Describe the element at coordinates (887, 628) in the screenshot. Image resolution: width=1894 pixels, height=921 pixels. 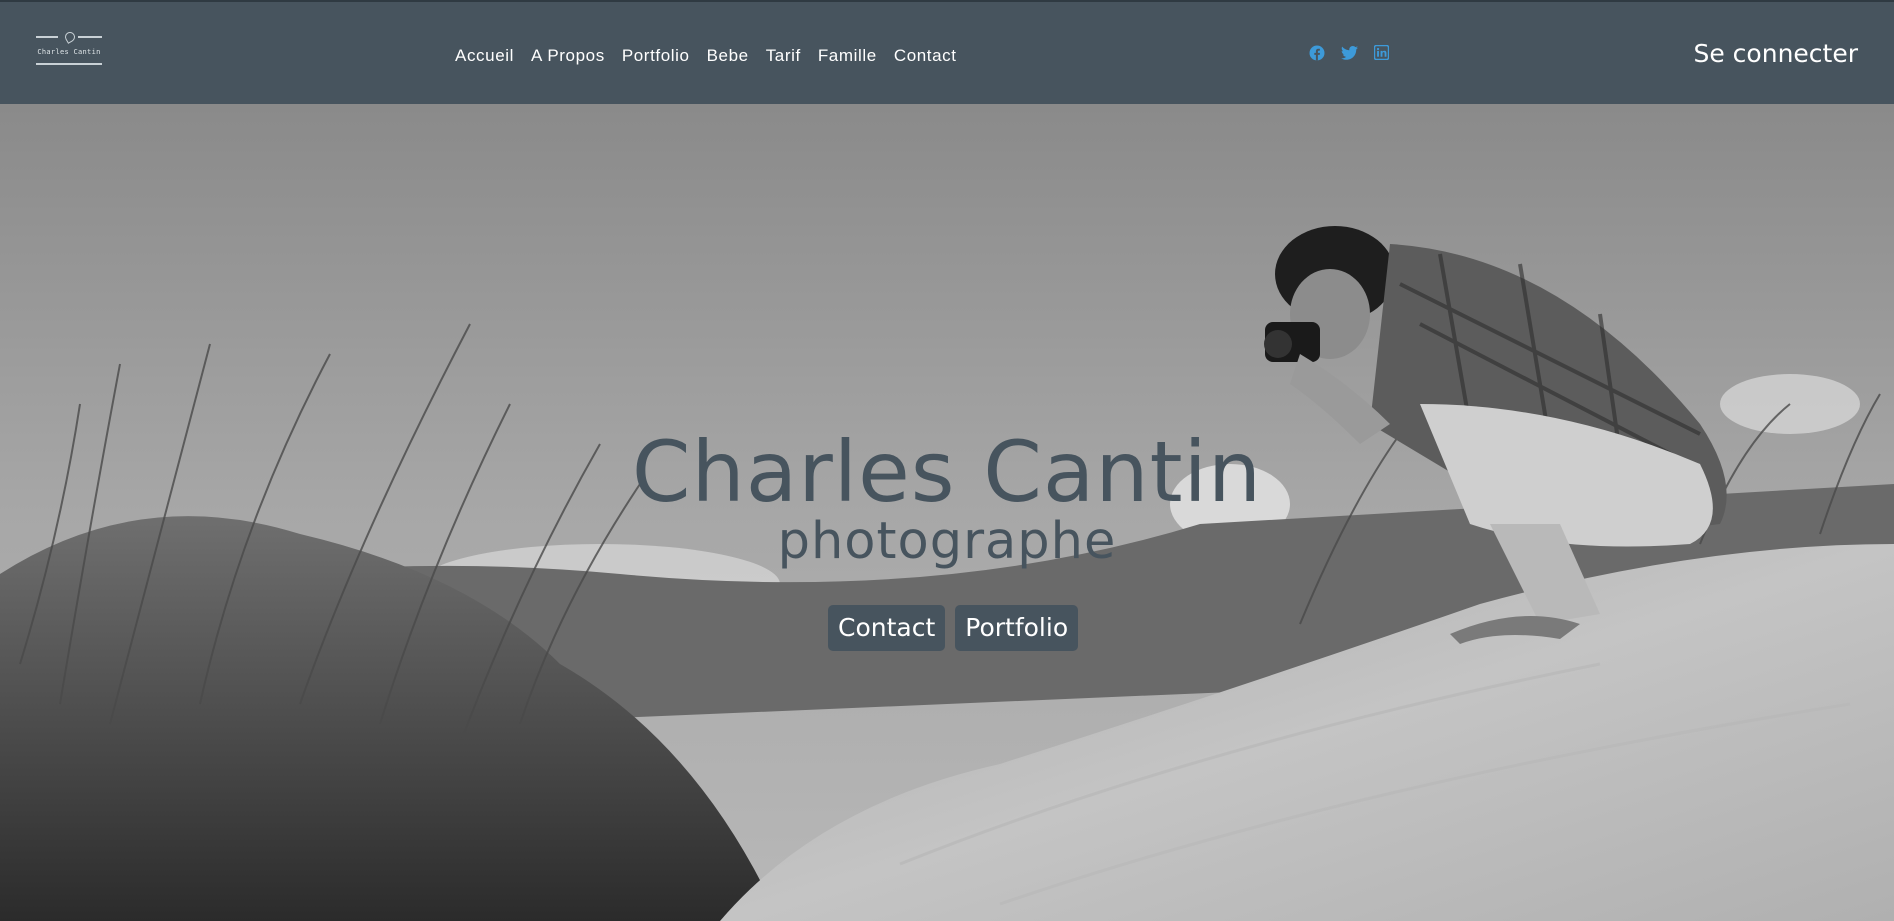
I see `hero-contact-button: Contact` at that location.